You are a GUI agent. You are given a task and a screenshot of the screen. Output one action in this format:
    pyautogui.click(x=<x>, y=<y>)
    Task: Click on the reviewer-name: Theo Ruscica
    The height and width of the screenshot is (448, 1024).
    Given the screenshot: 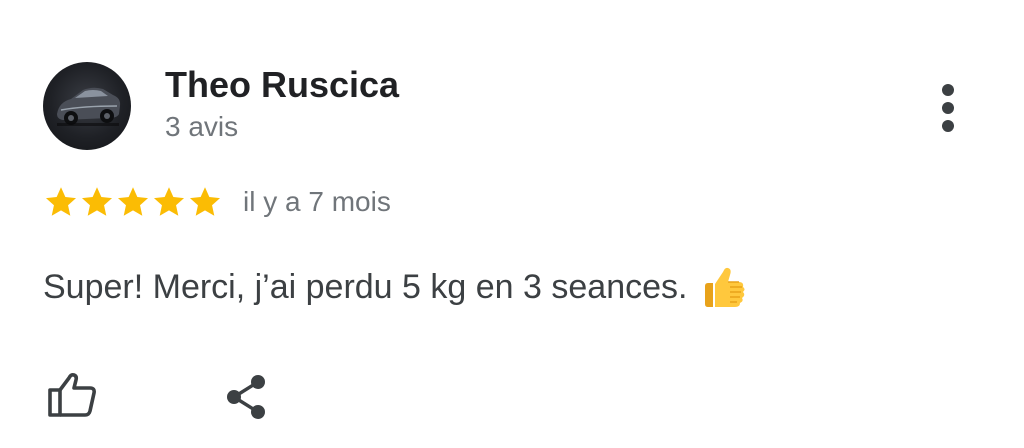 What is the action you would take?
    pyautogui.click(x=282, y=85)
    